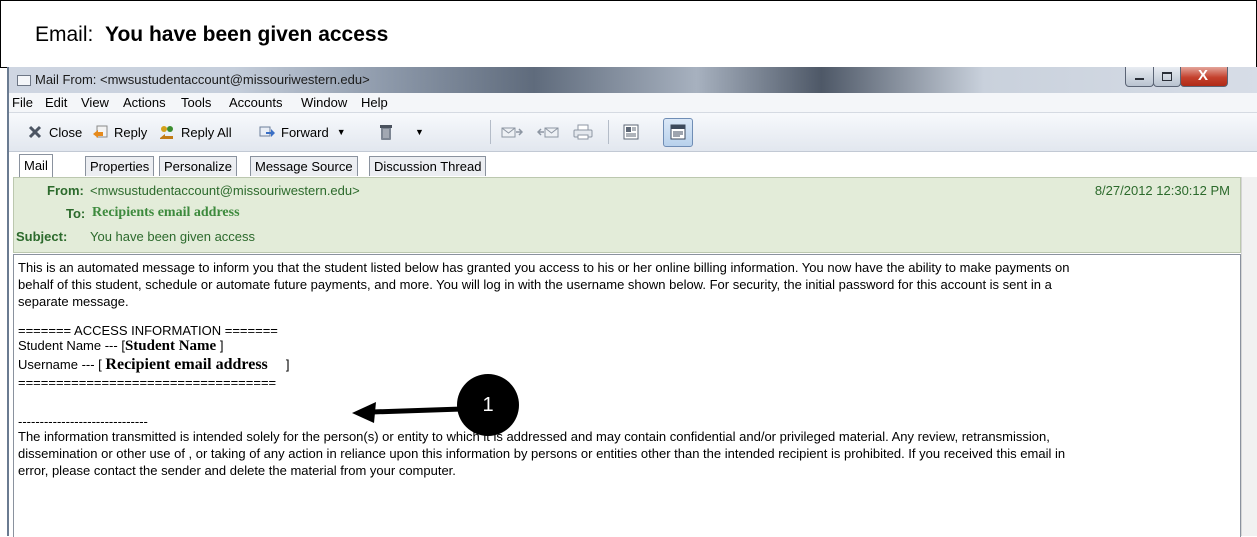 This screenshot has height=537, width=1257. I want to click on callout-number-badge: 1, so click(488, 405).